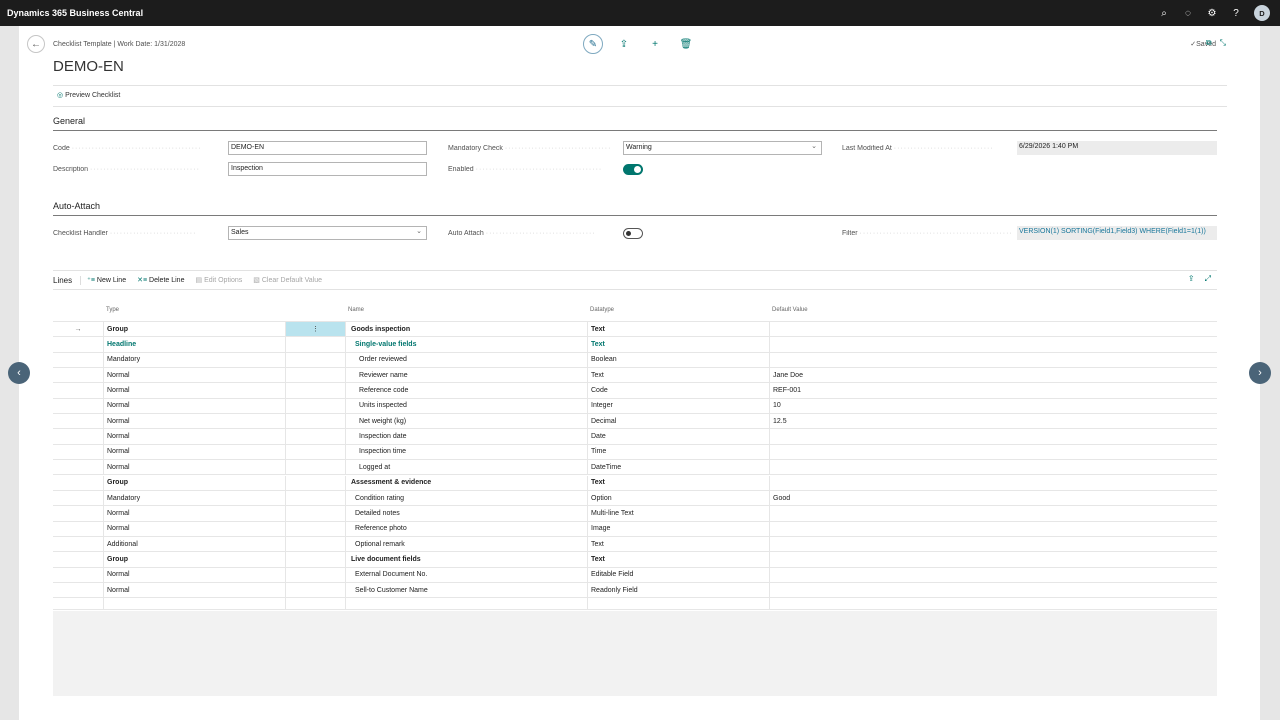 Image resolution: width=1280 pixels, height=720 pixels. Describe the element at coordinates (635, 422) in the screenshot. I see `table-row: Normal Net weight (kg) Decimal 12.5` at that location.